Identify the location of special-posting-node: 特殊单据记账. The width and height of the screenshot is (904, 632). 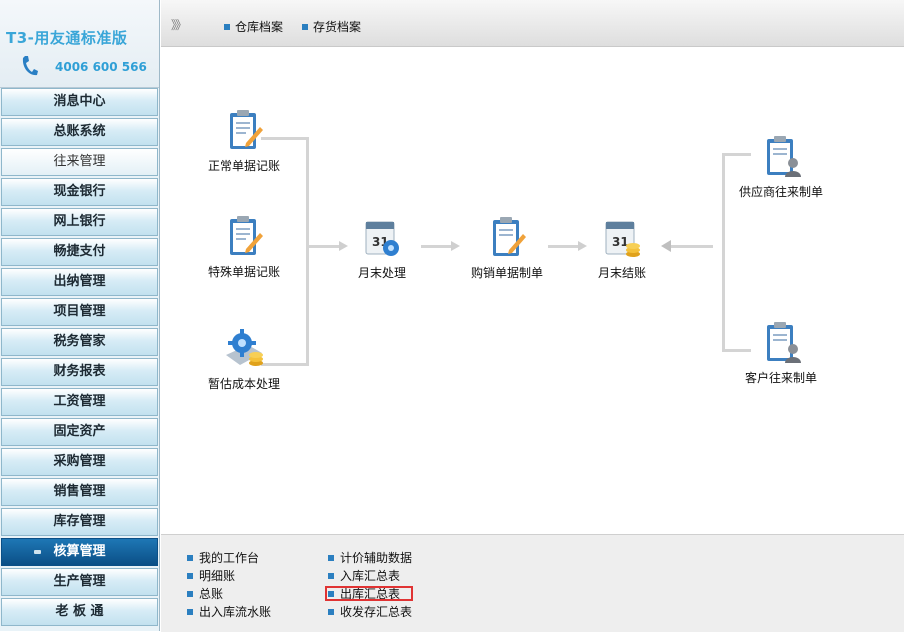
(244, 246).